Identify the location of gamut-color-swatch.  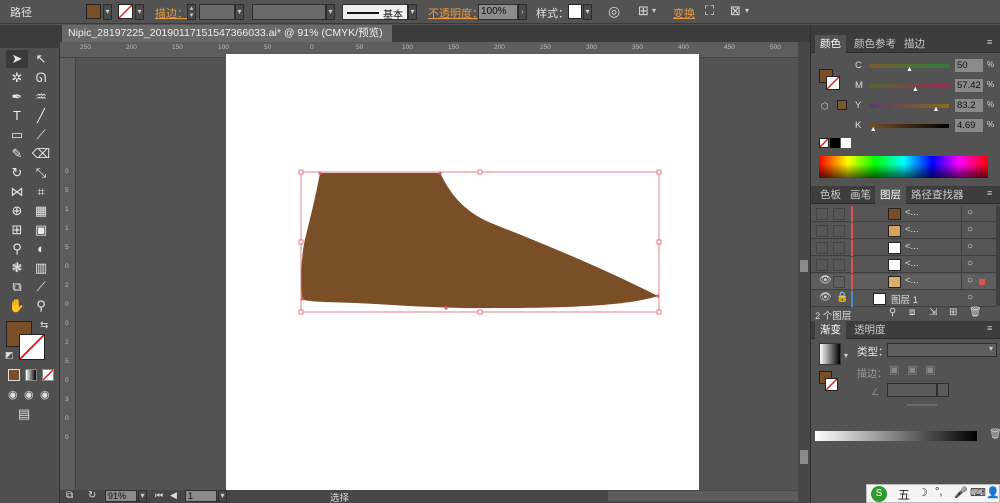
(842, 105).